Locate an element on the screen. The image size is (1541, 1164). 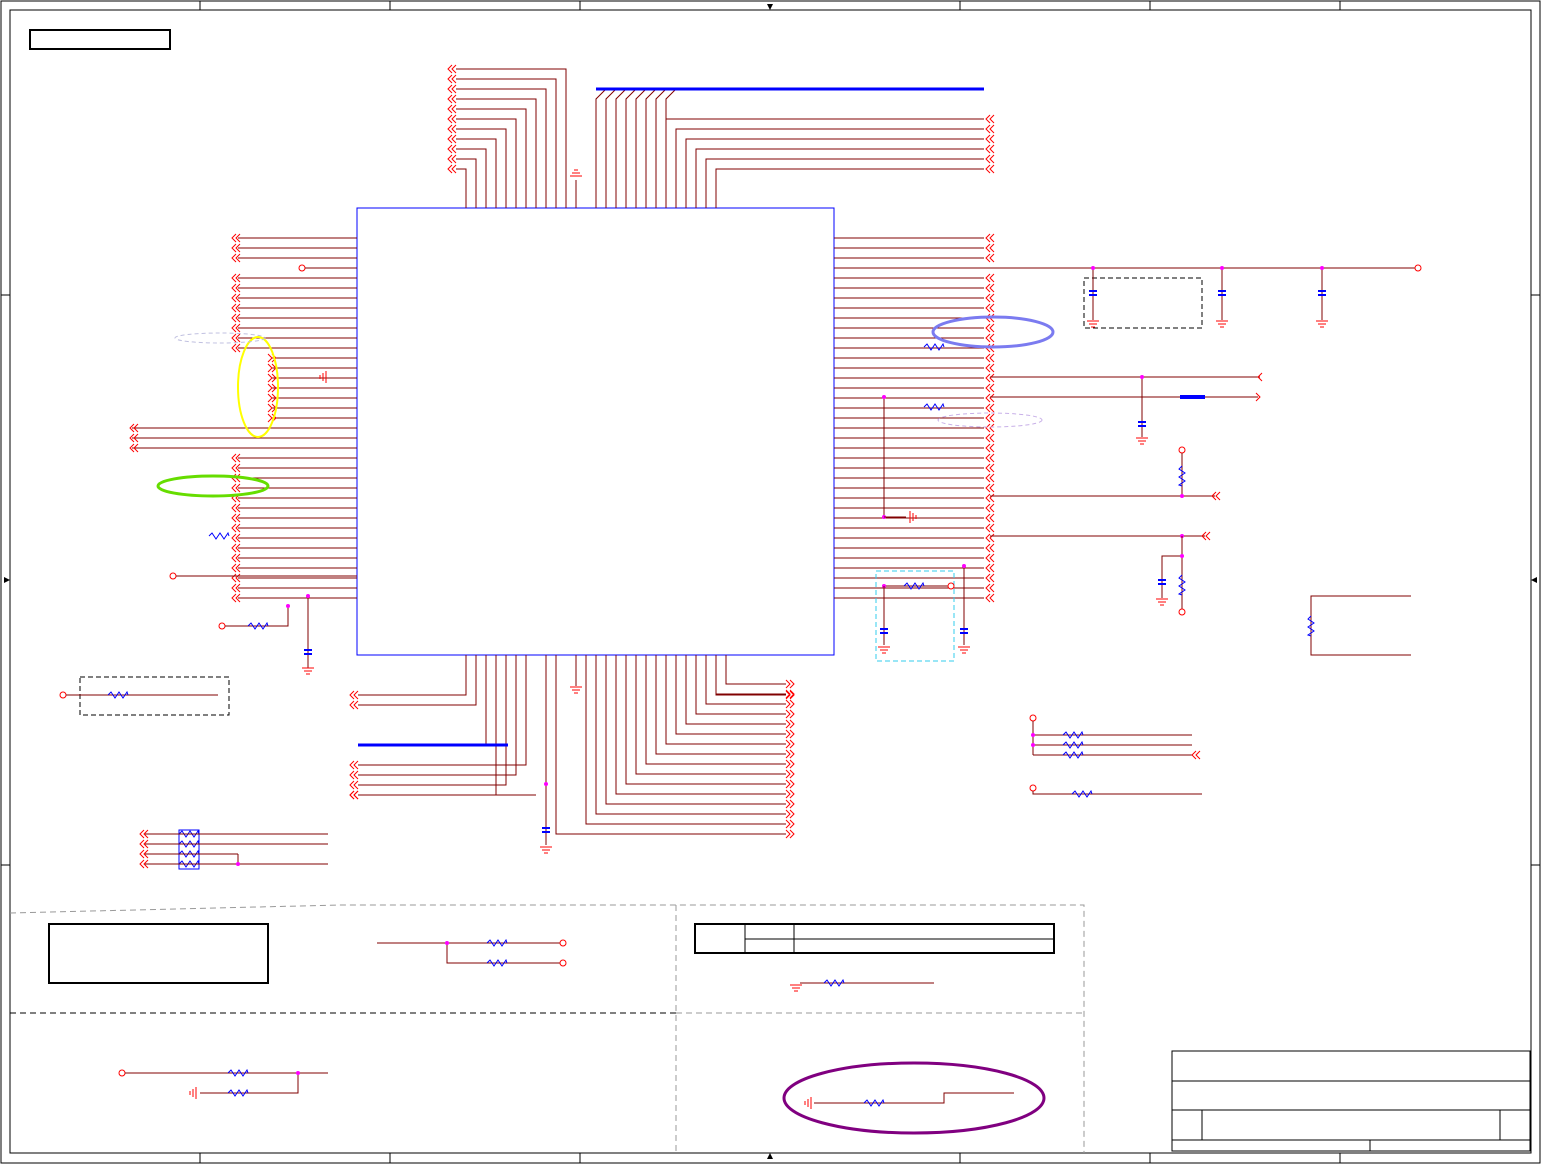
lower-zones is located at coordinates (547, 1028).